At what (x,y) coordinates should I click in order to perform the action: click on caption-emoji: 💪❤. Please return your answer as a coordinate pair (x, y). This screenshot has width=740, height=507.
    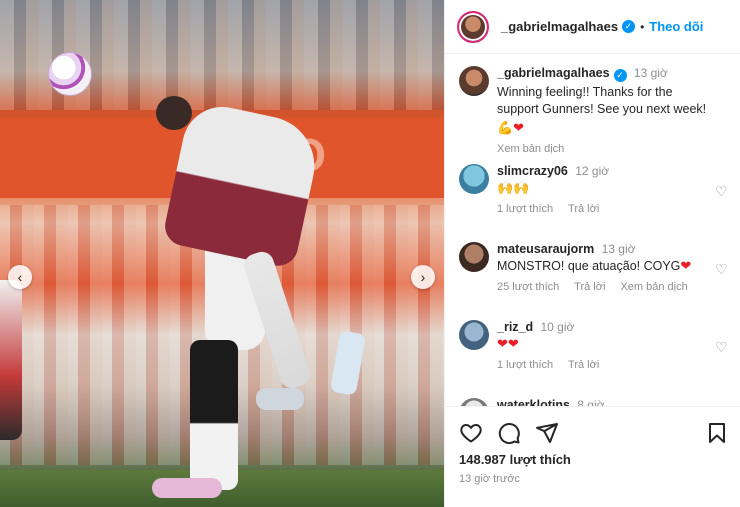
    Looking at the image, I should click on (511, 128).